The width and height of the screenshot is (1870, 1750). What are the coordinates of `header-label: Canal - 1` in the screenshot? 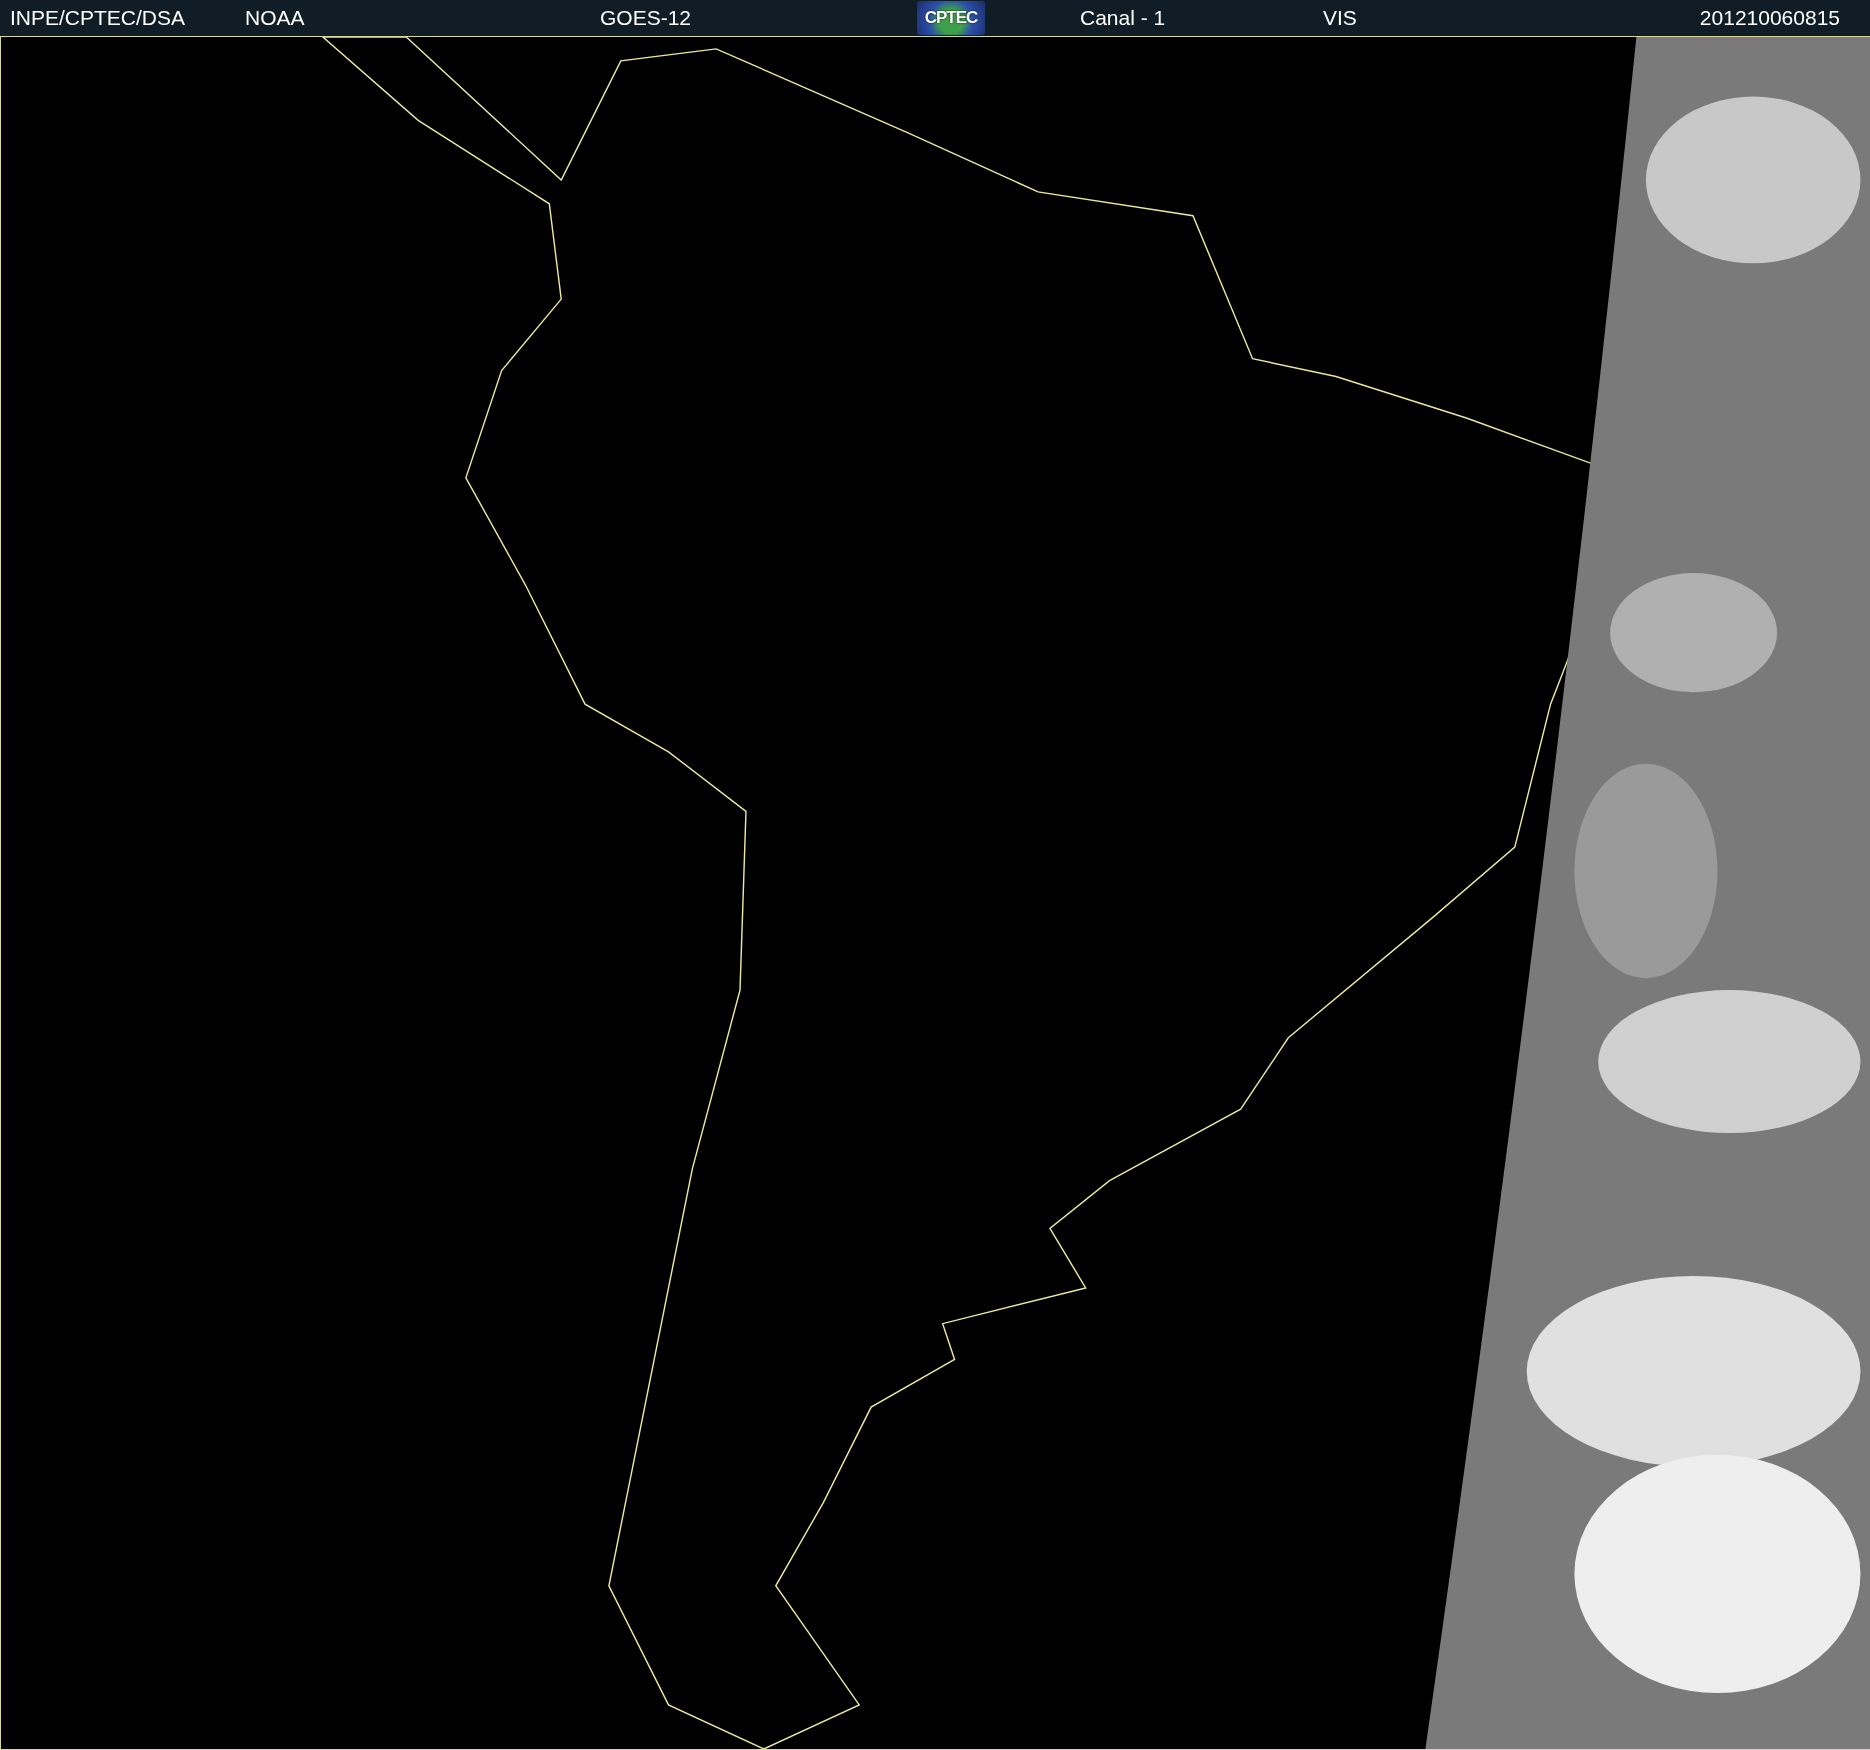 It's located at (1123, 18).